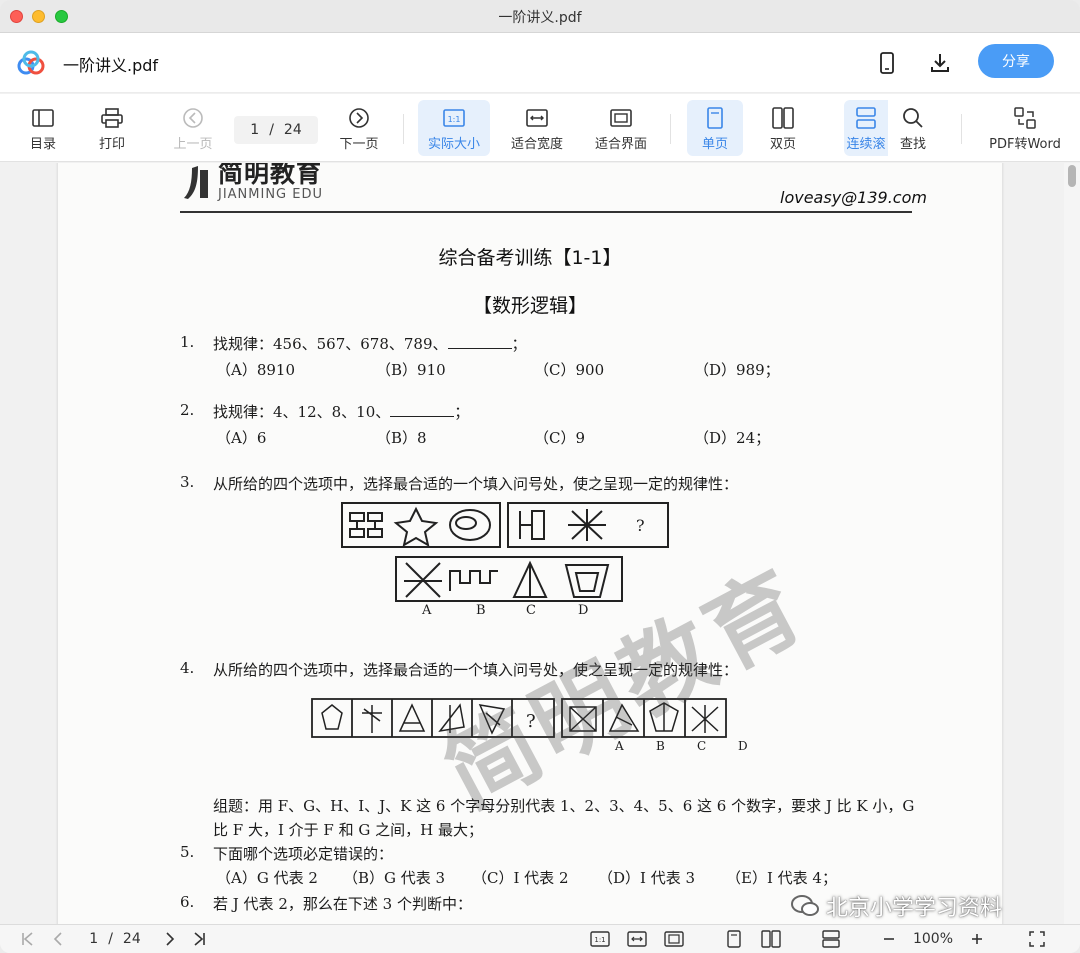 The image size is (1080, 953). Describe the element at coordinates (111, 65) in the screenshot. I see `document-name: 一阶讲义.pdf` at that location.